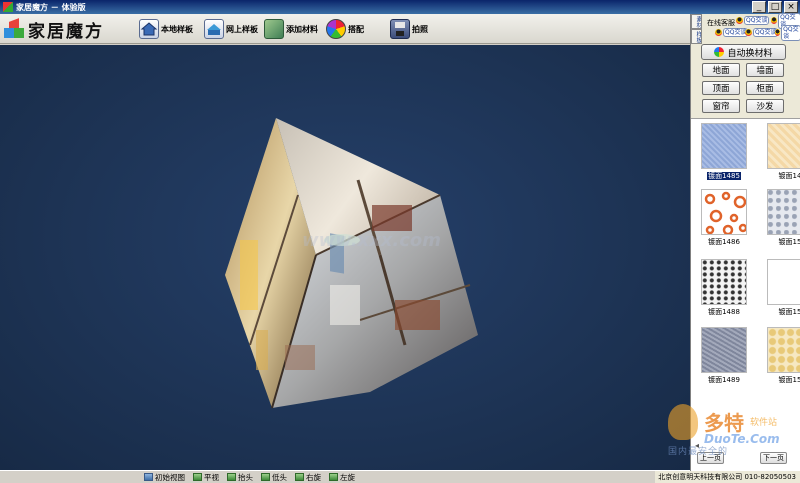 The height and width of the screenshot is (483, 800). I want to click on view-toolbar: 初始视图 平视 抬头 低头 右旋 左旋, so click(345, 476).